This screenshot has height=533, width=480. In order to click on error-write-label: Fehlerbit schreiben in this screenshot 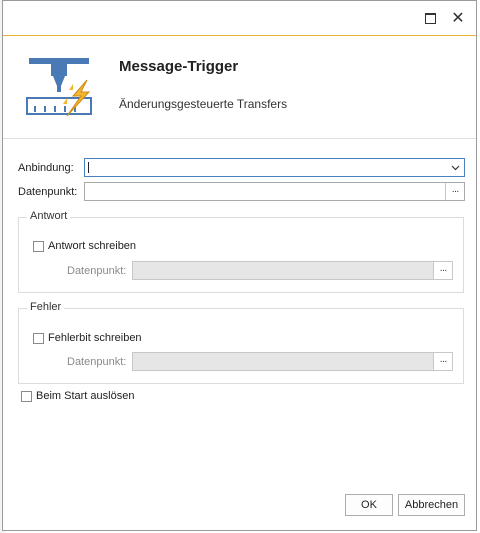, I will do `click(95, 338)`.